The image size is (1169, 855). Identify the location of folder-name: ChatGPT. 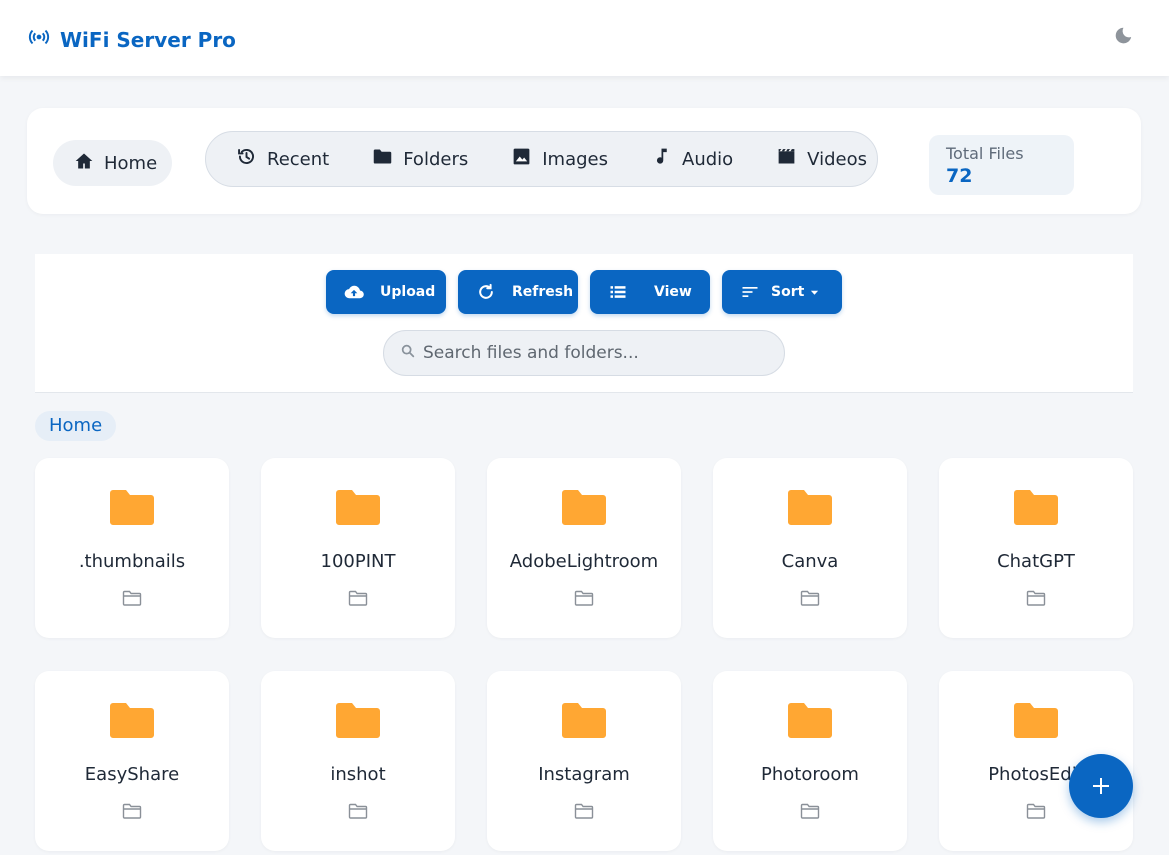
(1036, 561).